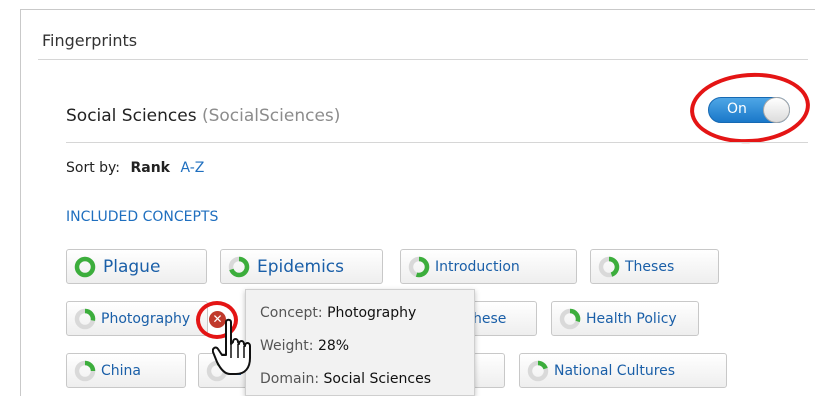 The height and width of the screenshot is (396, 815). What do you see at coordinates (333, 346) in the screenshot?
I see `tooltip-weight-value: 28%` at bounding box center [333, 346].